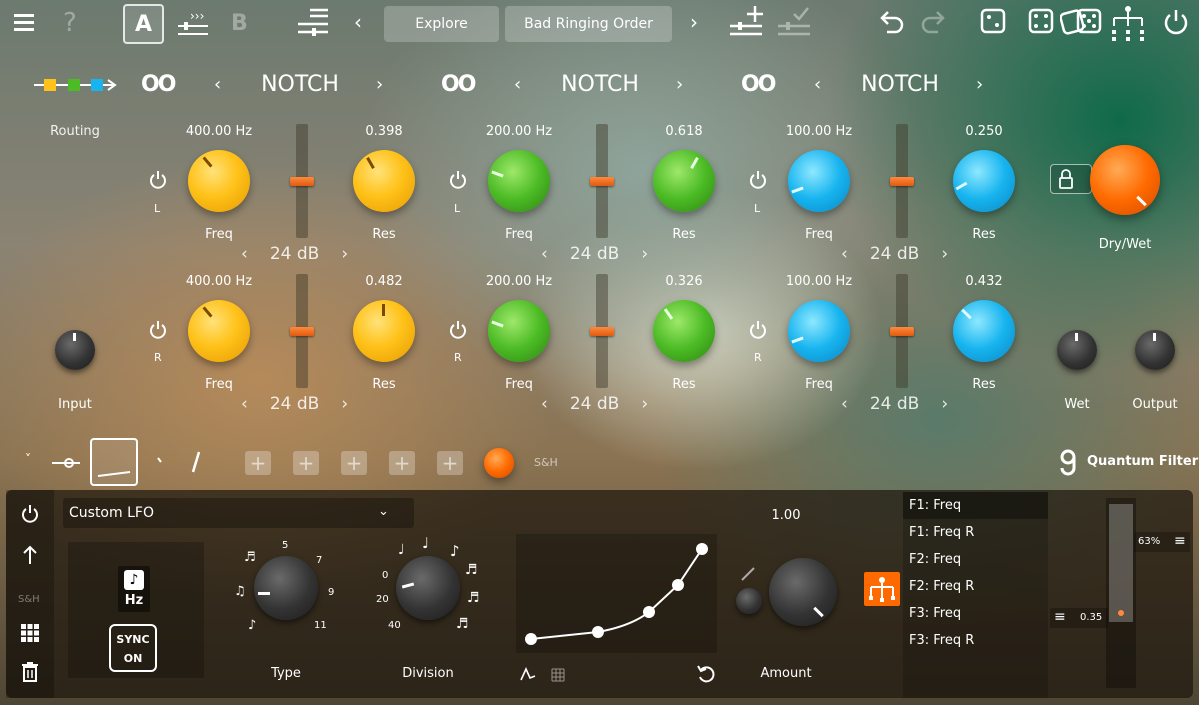 Image resolution: width=1199 pixels, height=705 pixels. I want to click on target-item: F3: Freq R, so click(975, 640).